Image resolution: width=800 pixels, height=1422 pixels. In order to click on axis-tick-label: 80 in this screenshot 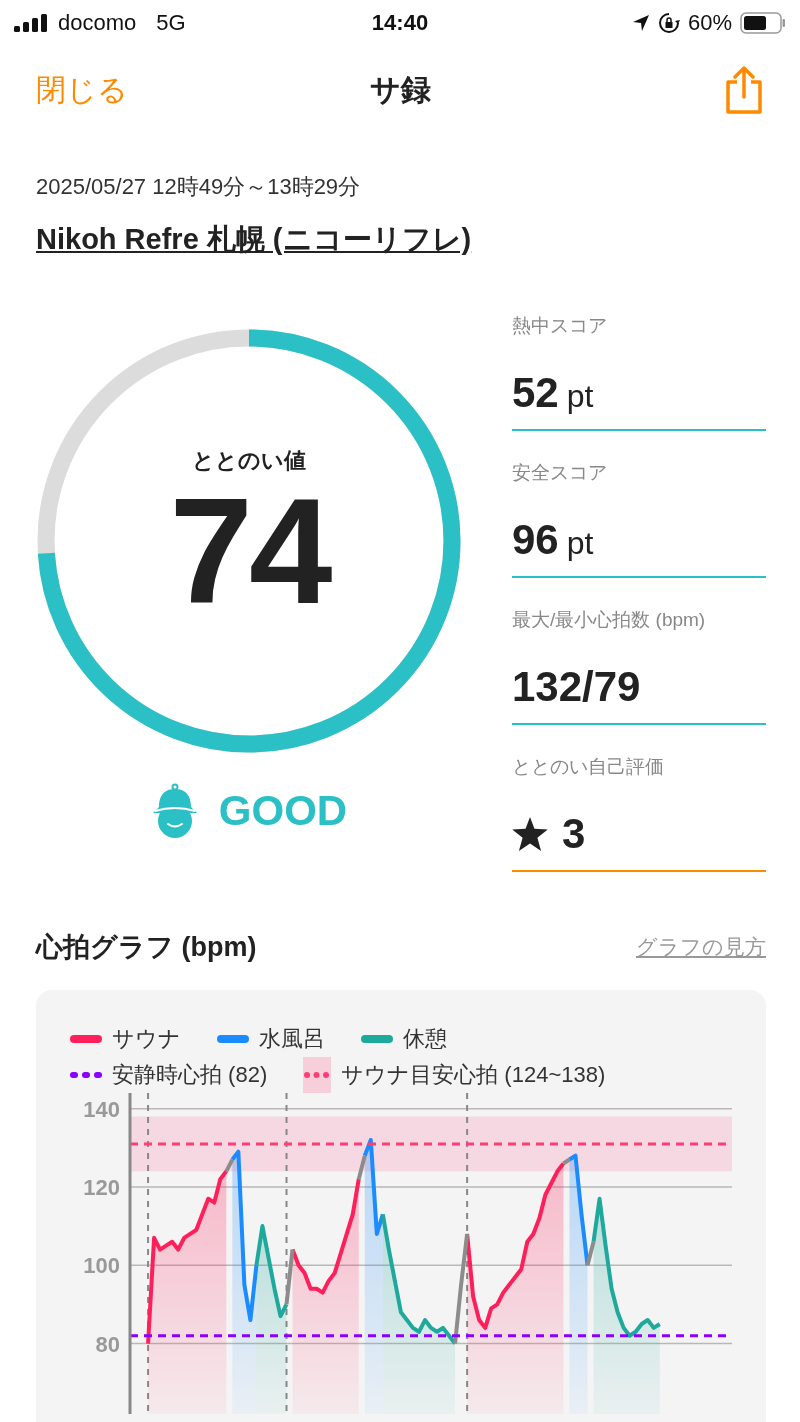, I will do `click(107, 1344)`.